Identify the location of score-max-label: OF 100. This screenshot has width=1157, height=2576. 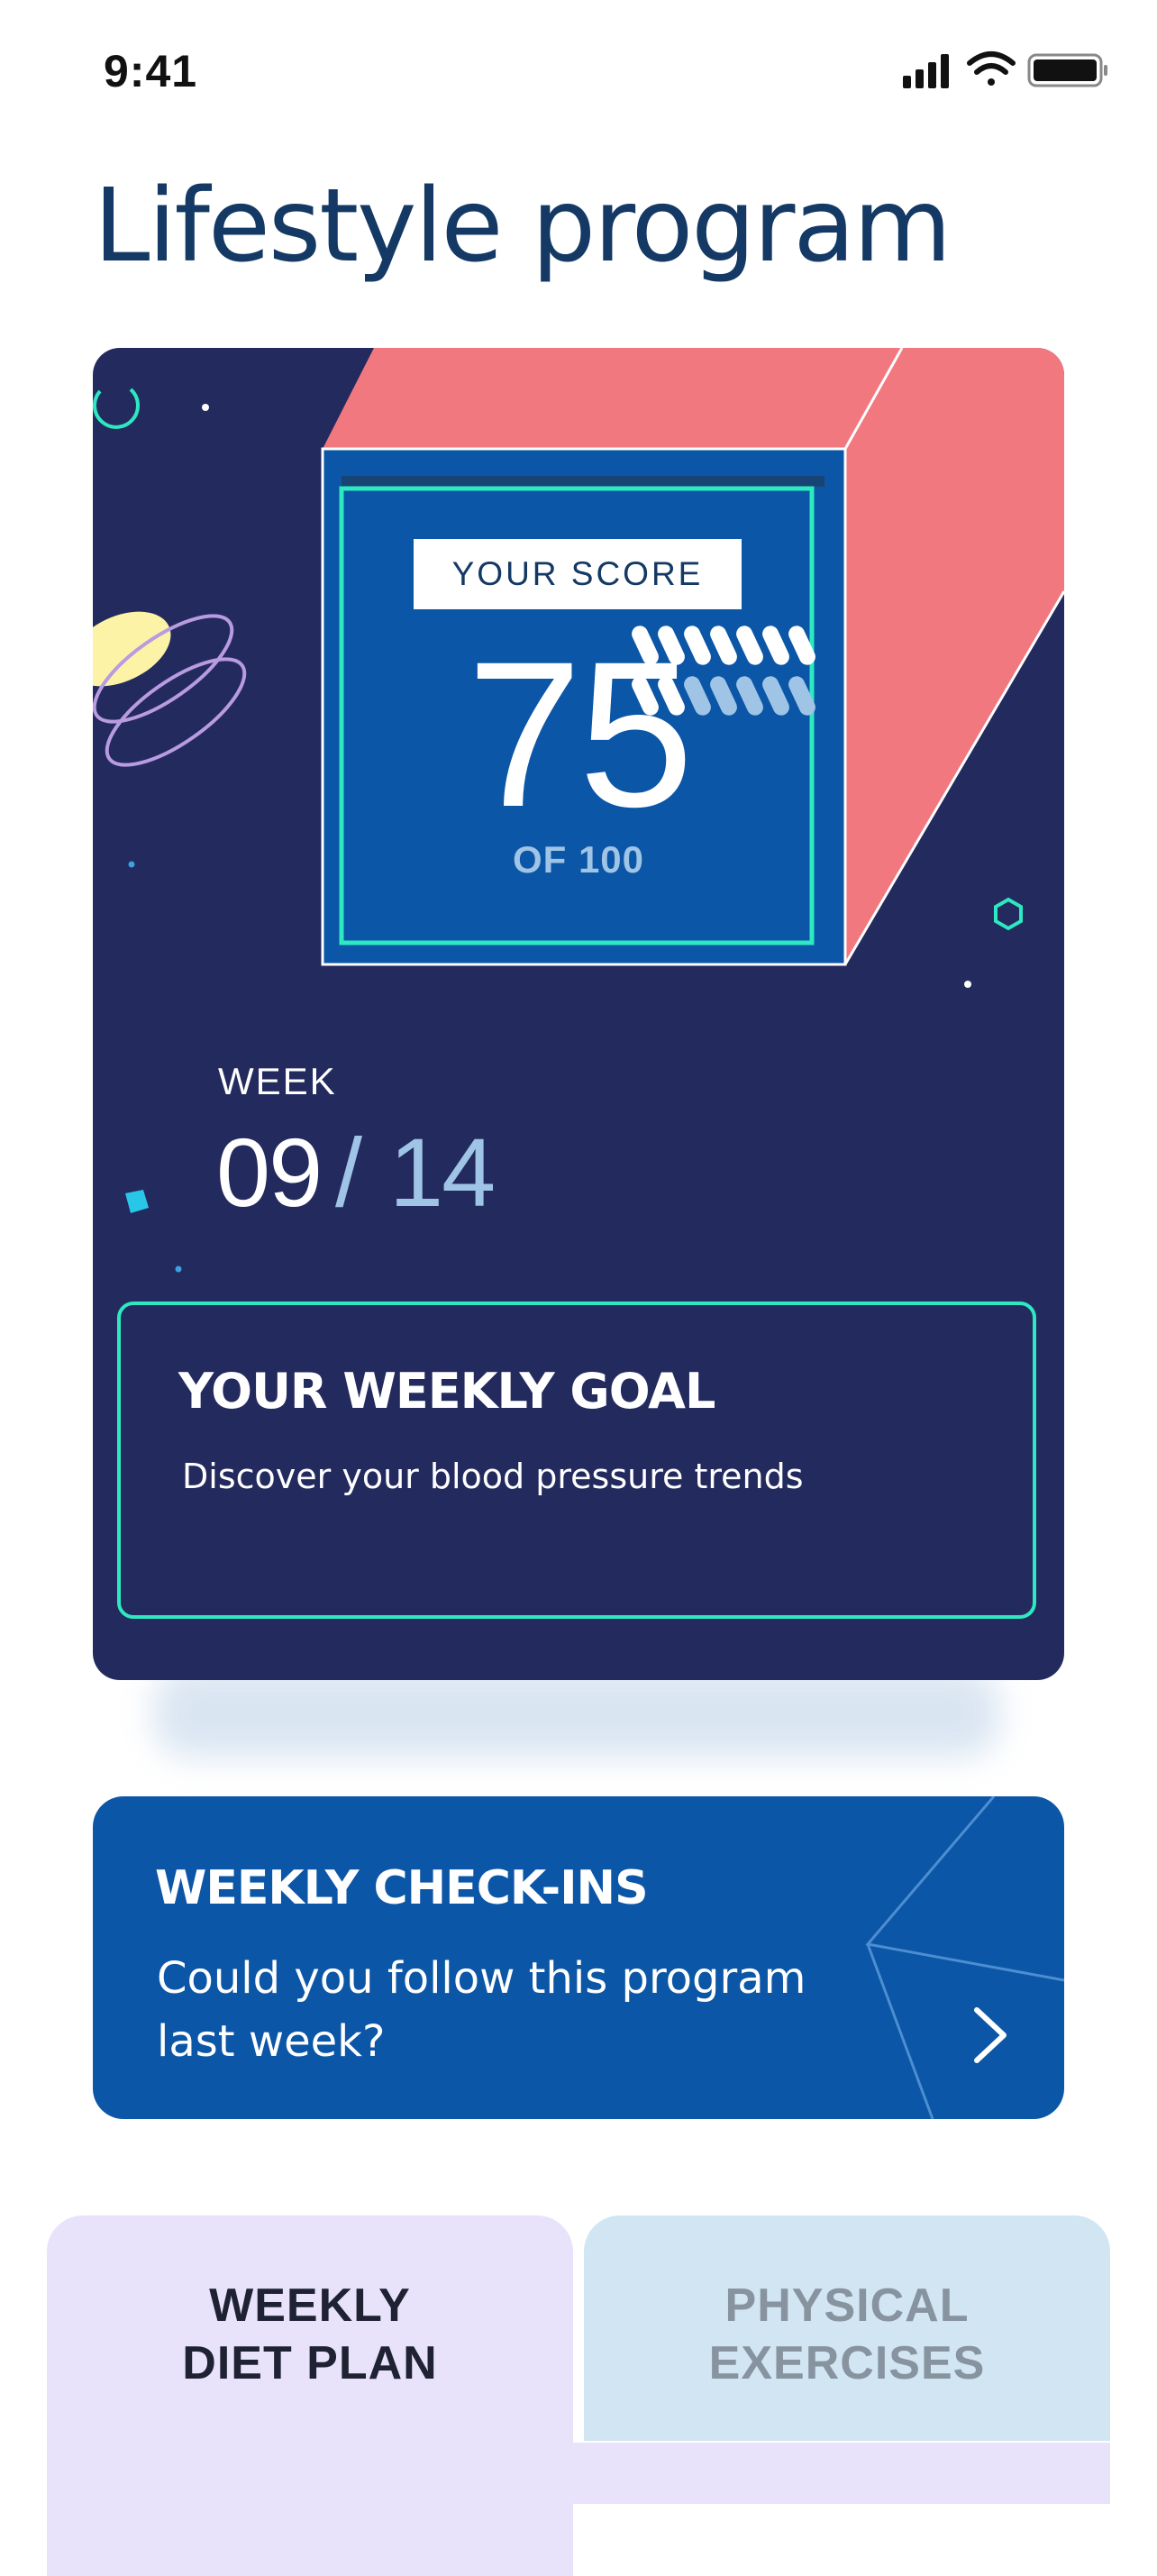
(578, 859).